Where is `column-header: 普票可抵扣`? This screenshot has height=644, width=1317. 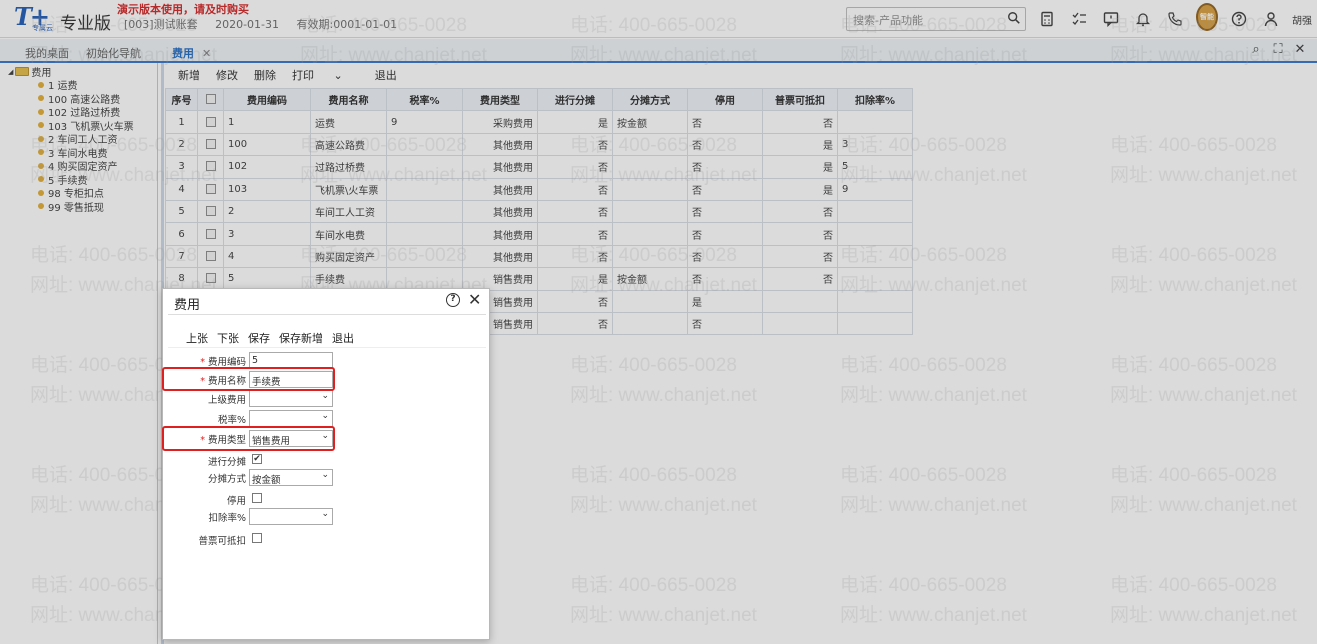
column-header: 普票可抵扣 is located at coordinates (800, 99).